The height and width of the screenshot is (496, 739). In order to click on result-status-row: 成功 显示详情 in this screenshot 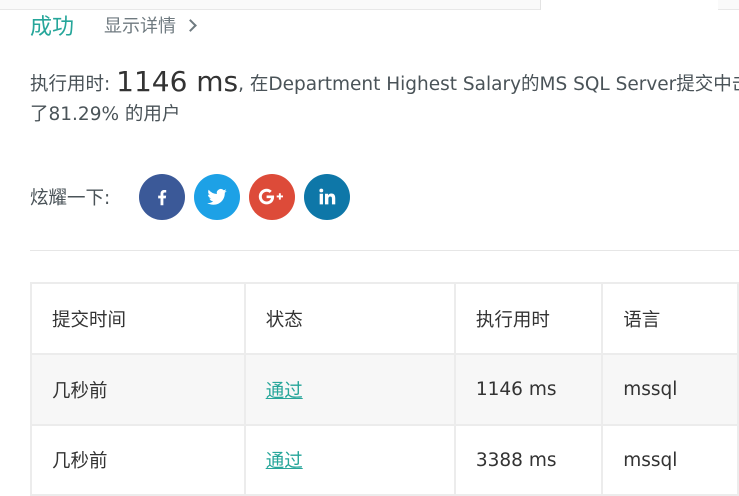, I will do `click(113, 25)`.